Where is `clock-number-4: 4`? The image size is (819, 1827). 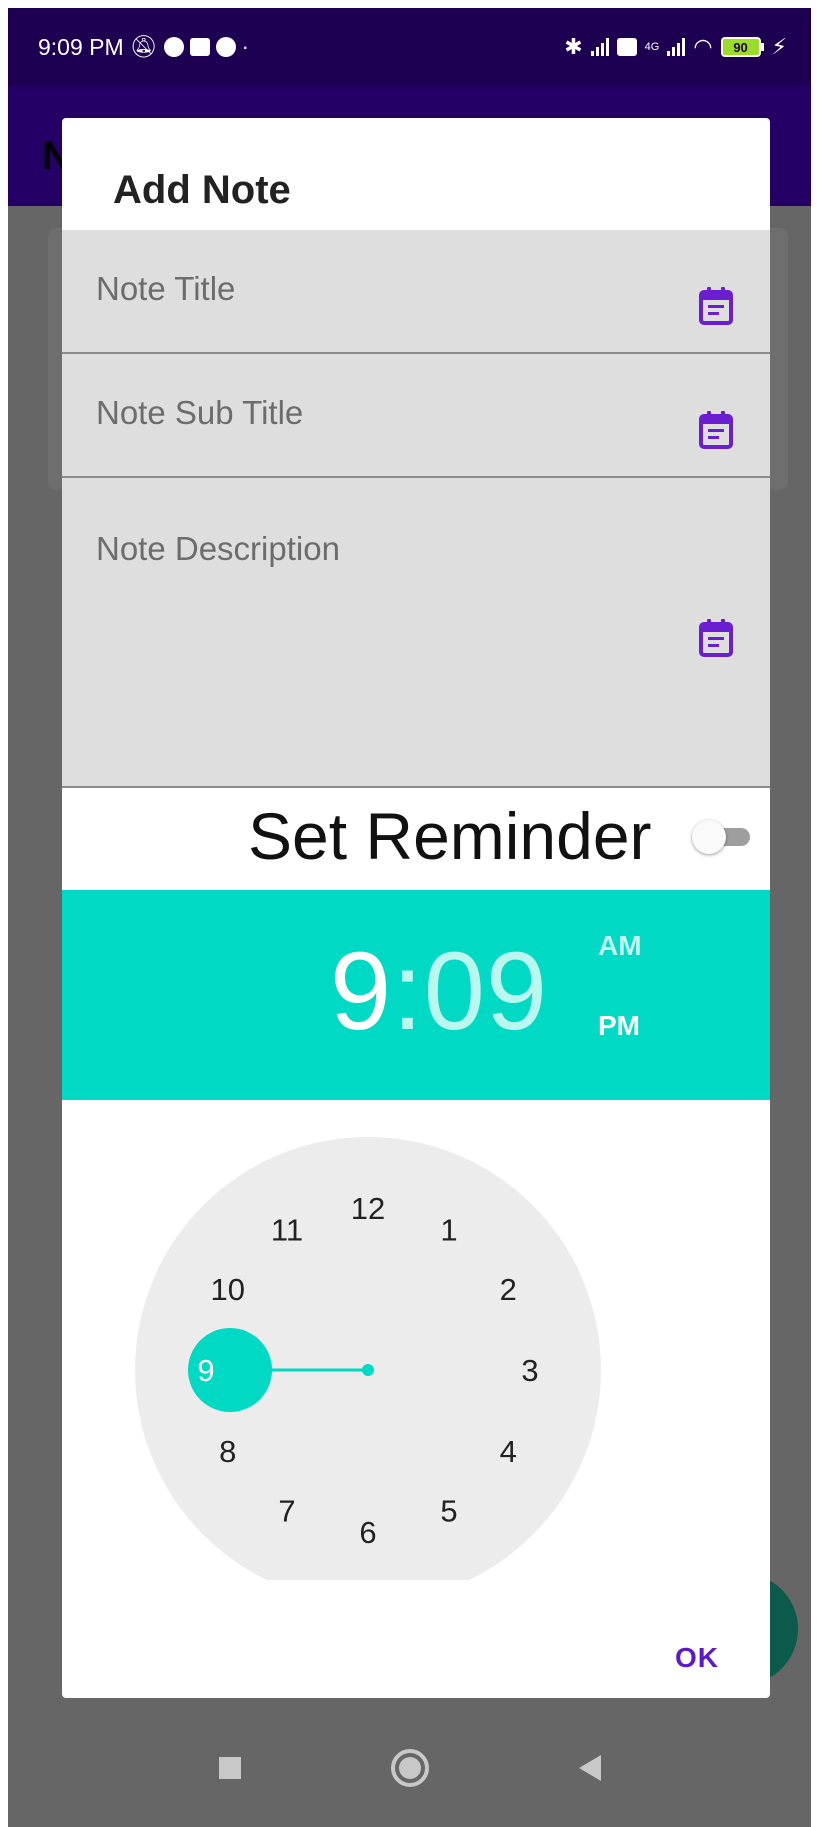
clock-number-4: 4 is located at coordinates (508, 1451).